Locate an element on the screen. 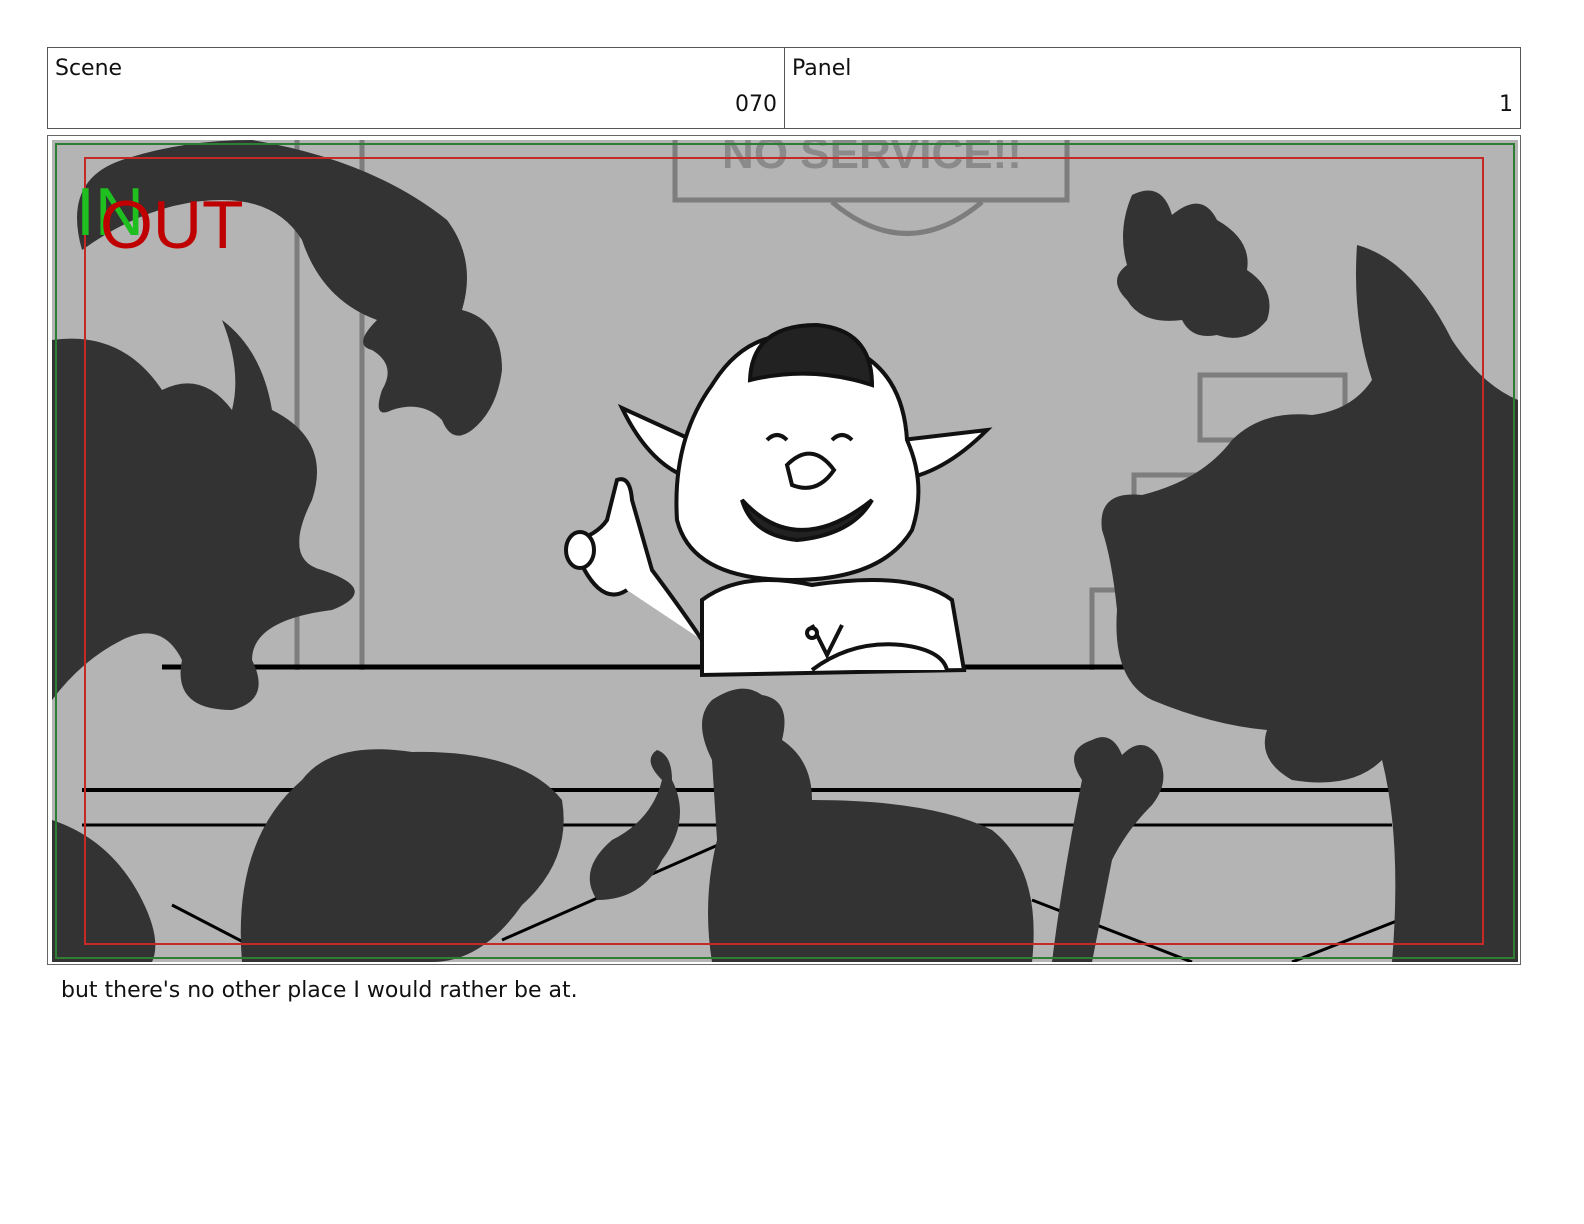 The height and width of the screenshot is (1224, 1584). out-marker: OUT is located at coordinates (172, 225).